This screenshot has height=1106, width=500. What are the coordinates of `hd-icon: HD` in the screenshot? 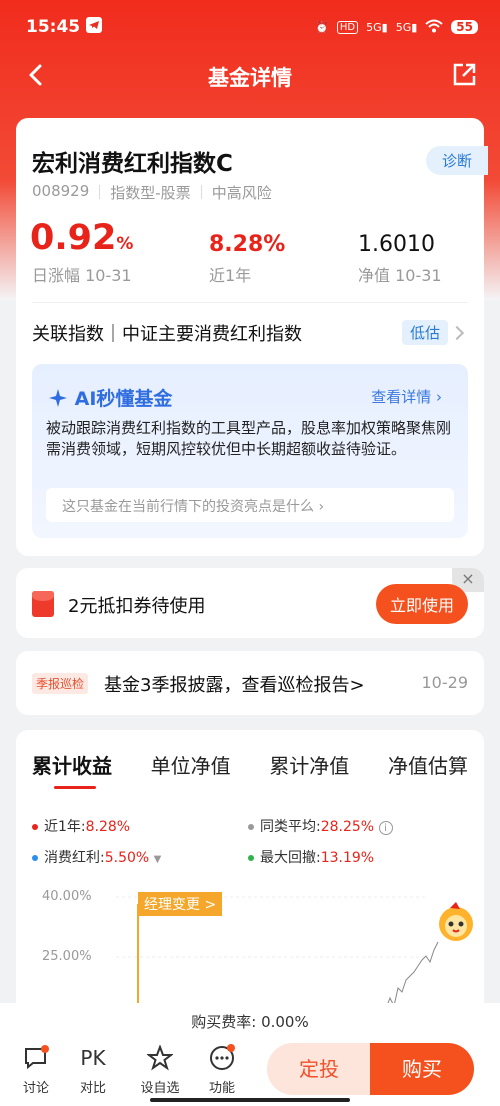 It's located at (347, 27).